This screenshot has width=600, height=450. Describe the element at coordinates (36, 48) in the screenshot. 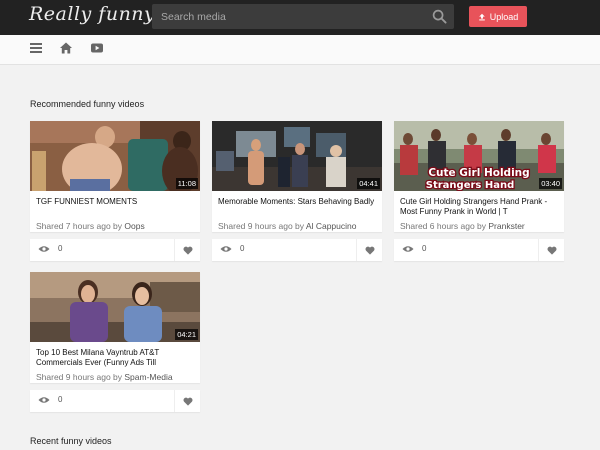

I see `menu-icon` at that location.